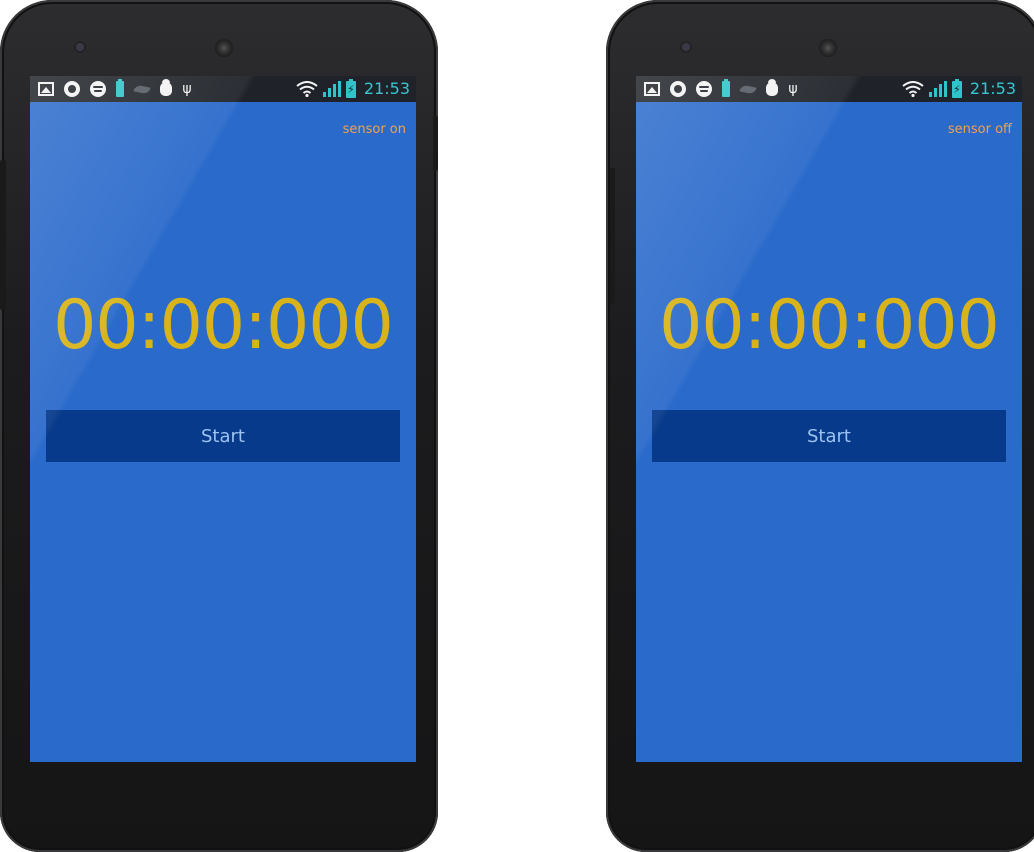  Describe the element at coordinates (374, 129) in the screenshot. I see `sensor-status: sensor on` at that location.